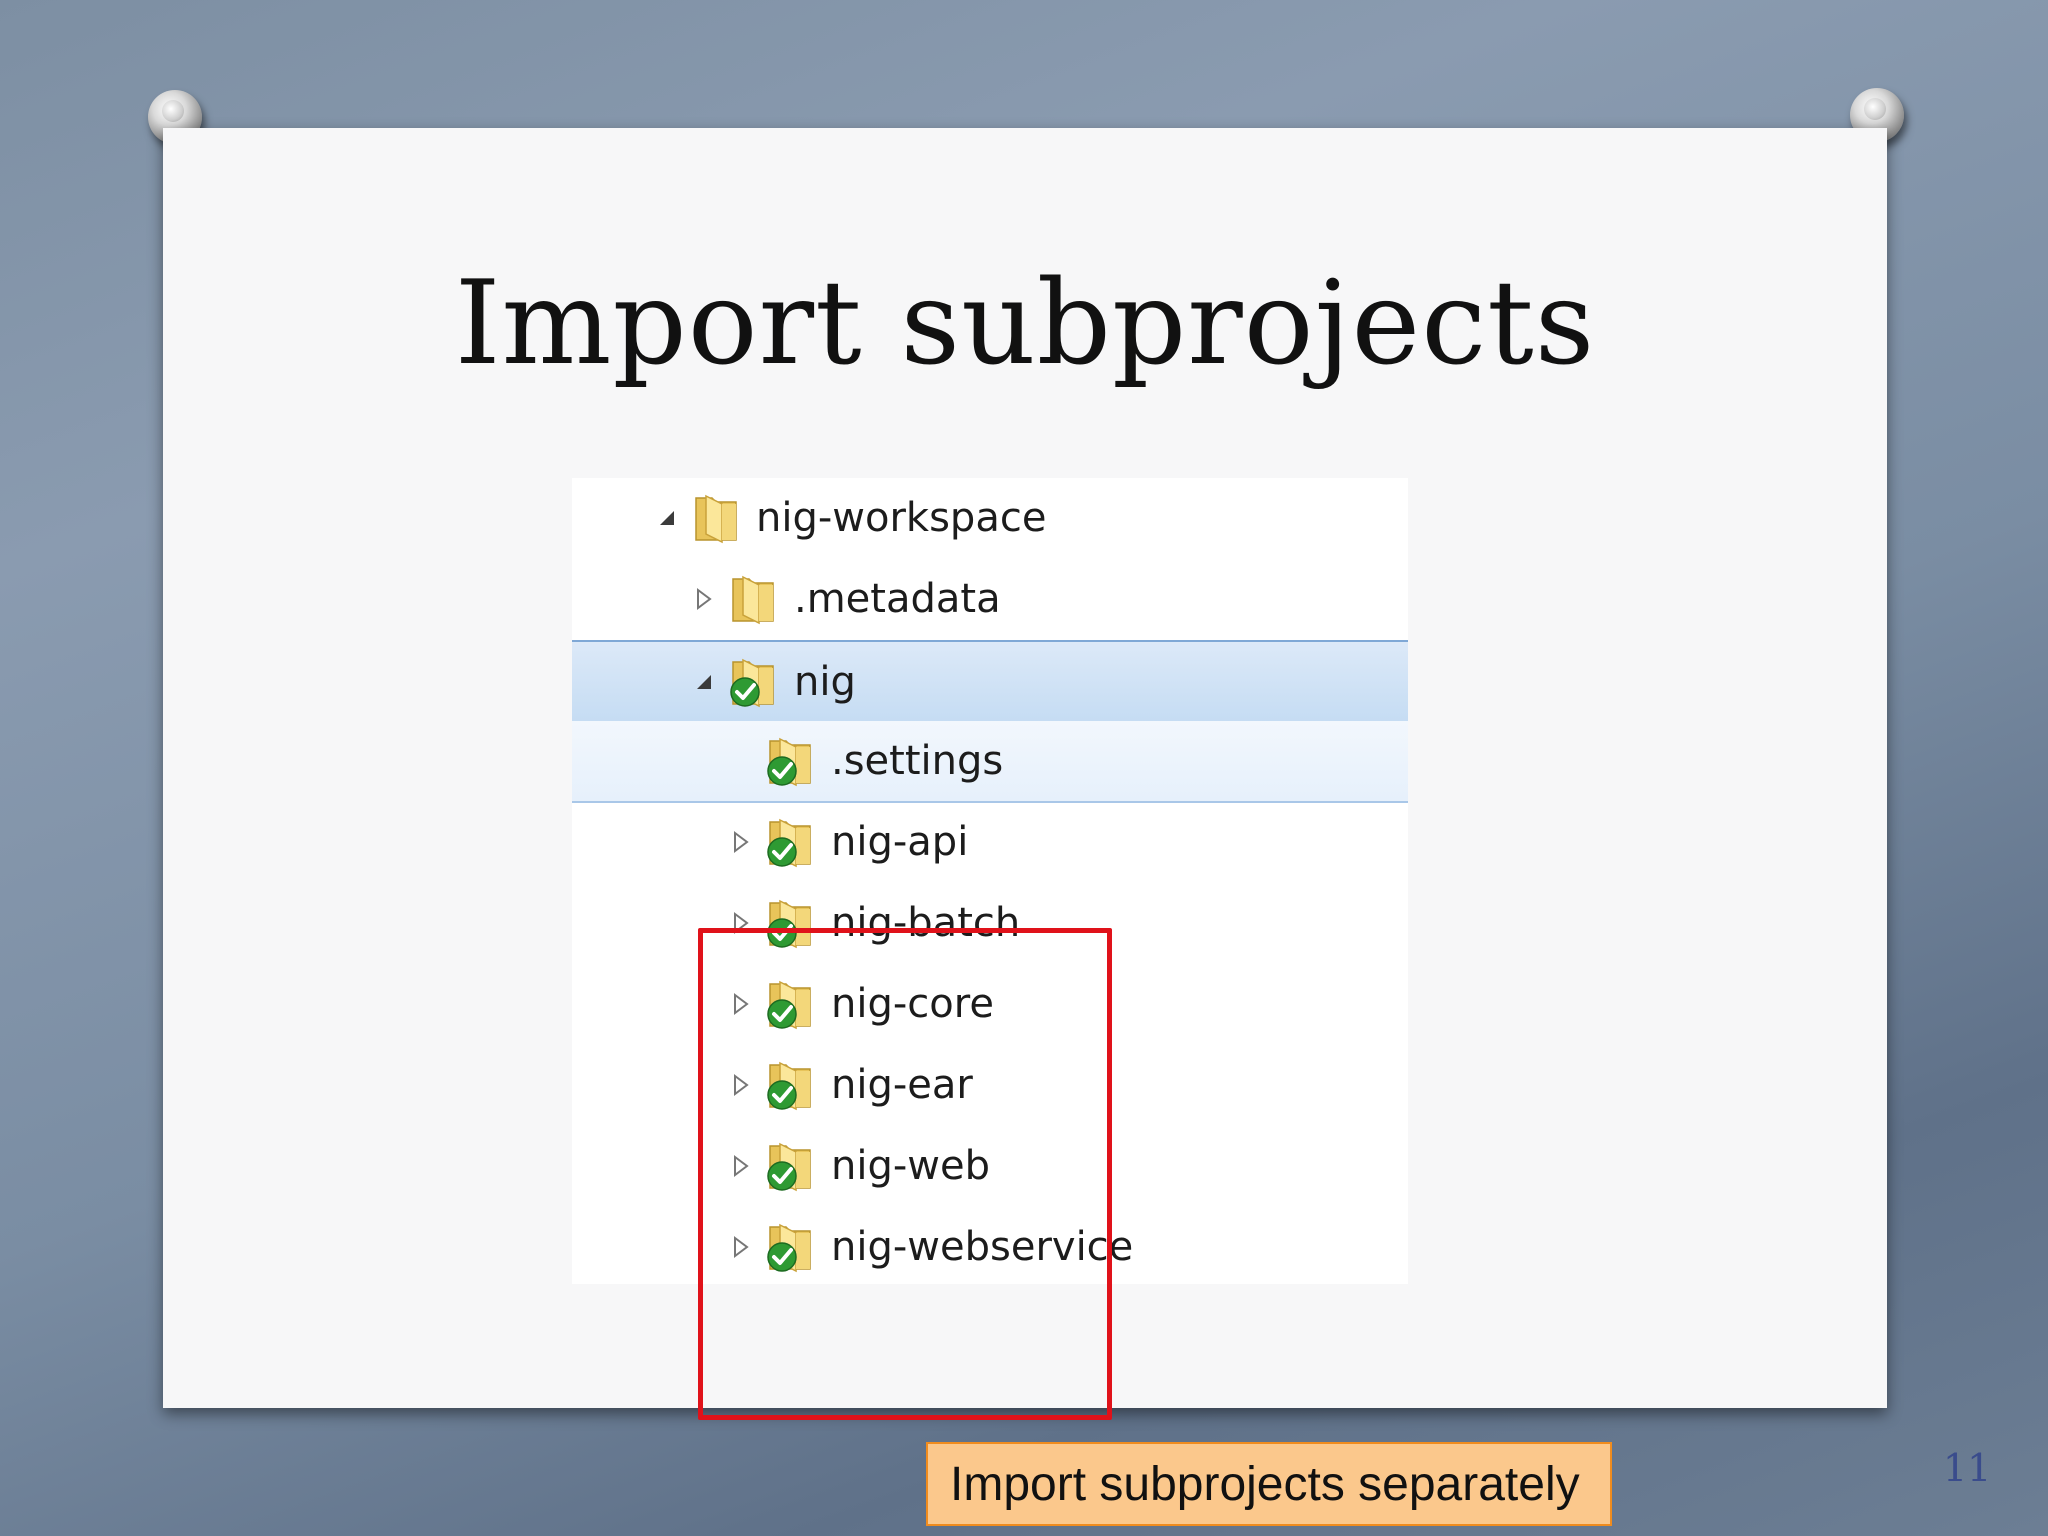  Describe the element at coordinates (1967, 1468) in the screenshot. I see `page-number: 11` at that location.